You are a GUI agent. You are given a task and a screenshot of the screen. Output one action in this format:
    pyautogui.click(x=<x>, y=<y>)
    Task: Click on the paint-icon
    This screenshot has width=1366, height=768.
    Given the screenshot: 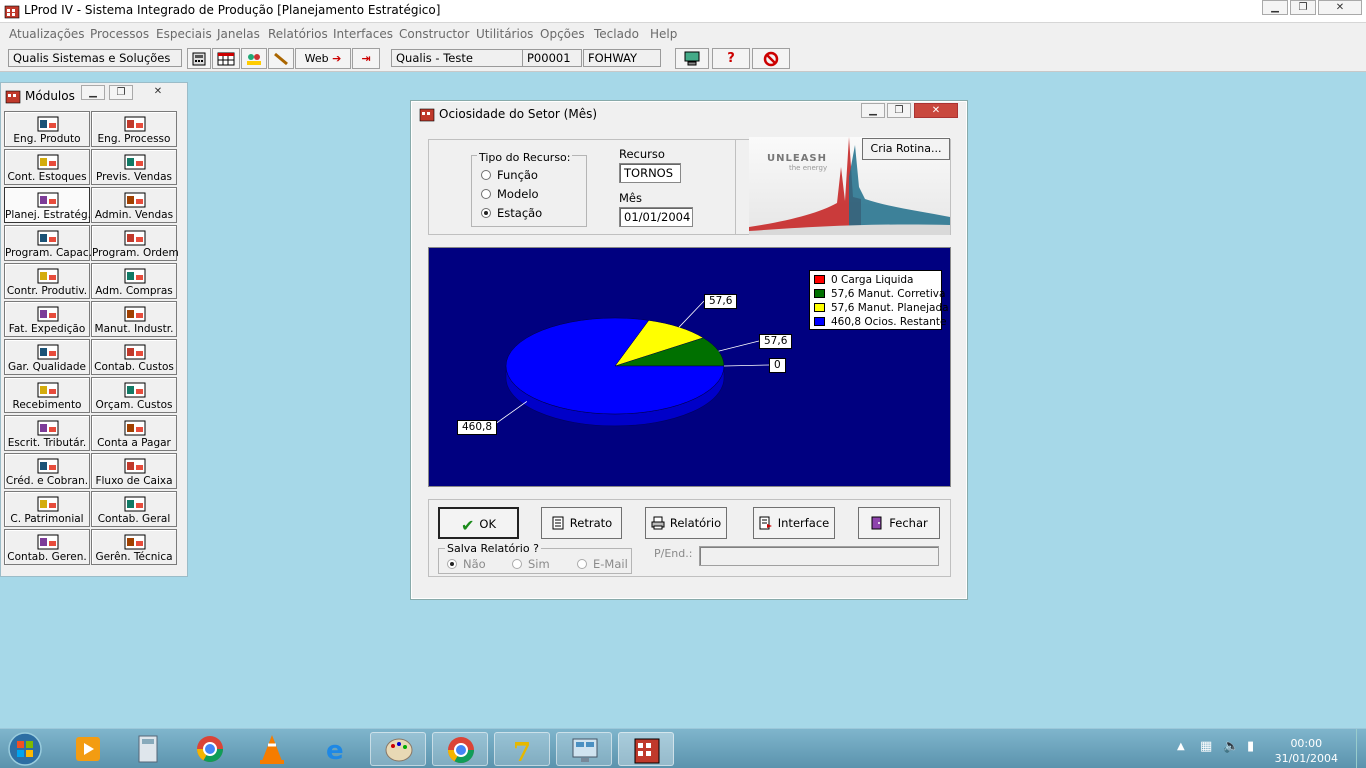 What is the action you would take?
    pyautogui.click(x=398, y=749)
    